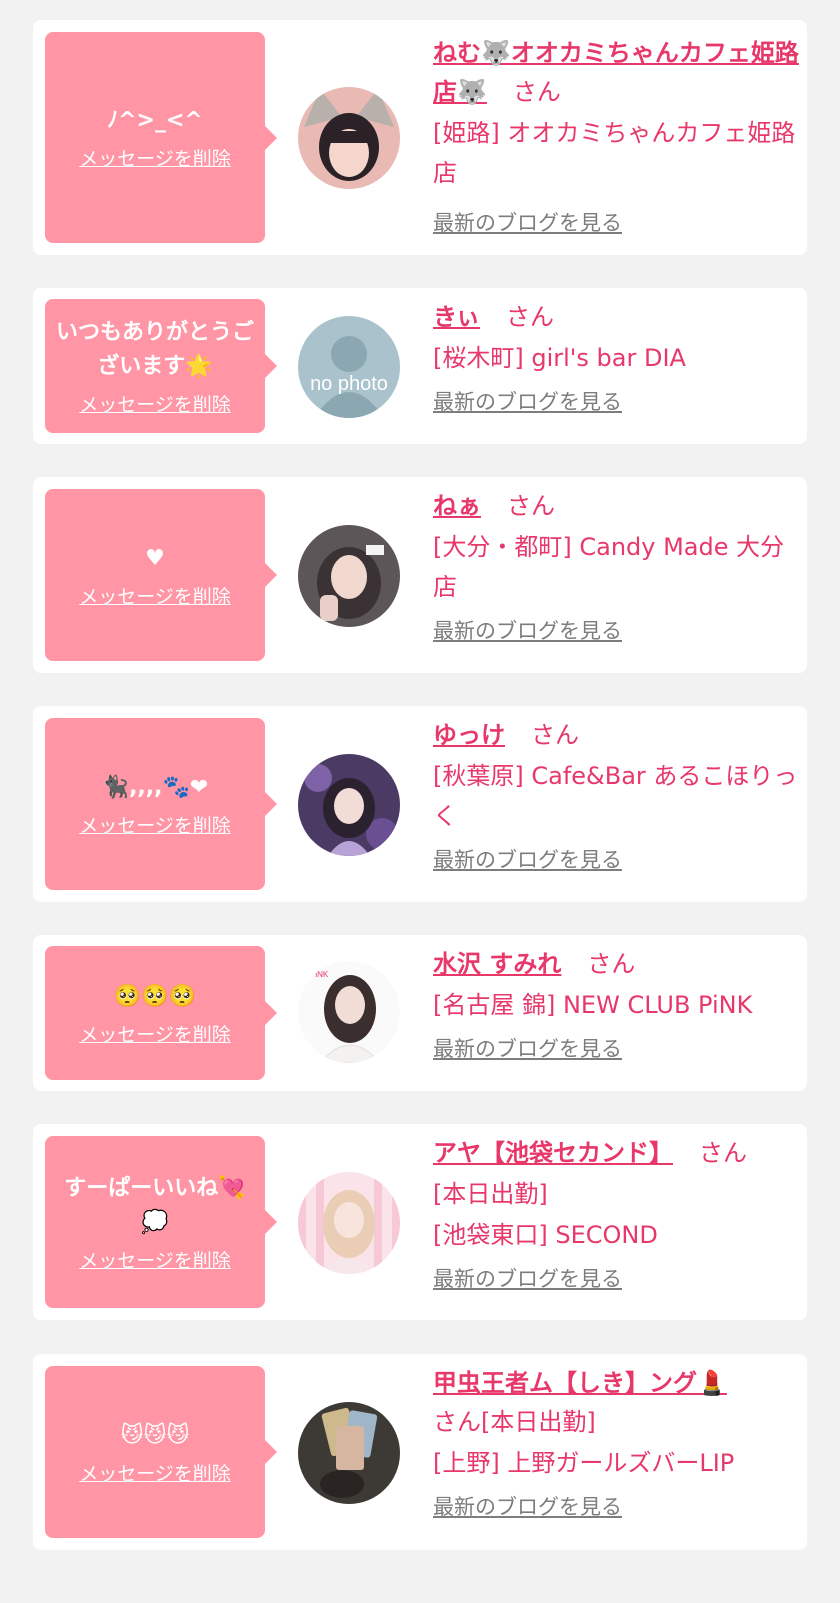  What do you see at coordinates (155, 120) in the screenshot?
I see `message-text: ﾉ^>_<^` at bounding box center [155, 120].